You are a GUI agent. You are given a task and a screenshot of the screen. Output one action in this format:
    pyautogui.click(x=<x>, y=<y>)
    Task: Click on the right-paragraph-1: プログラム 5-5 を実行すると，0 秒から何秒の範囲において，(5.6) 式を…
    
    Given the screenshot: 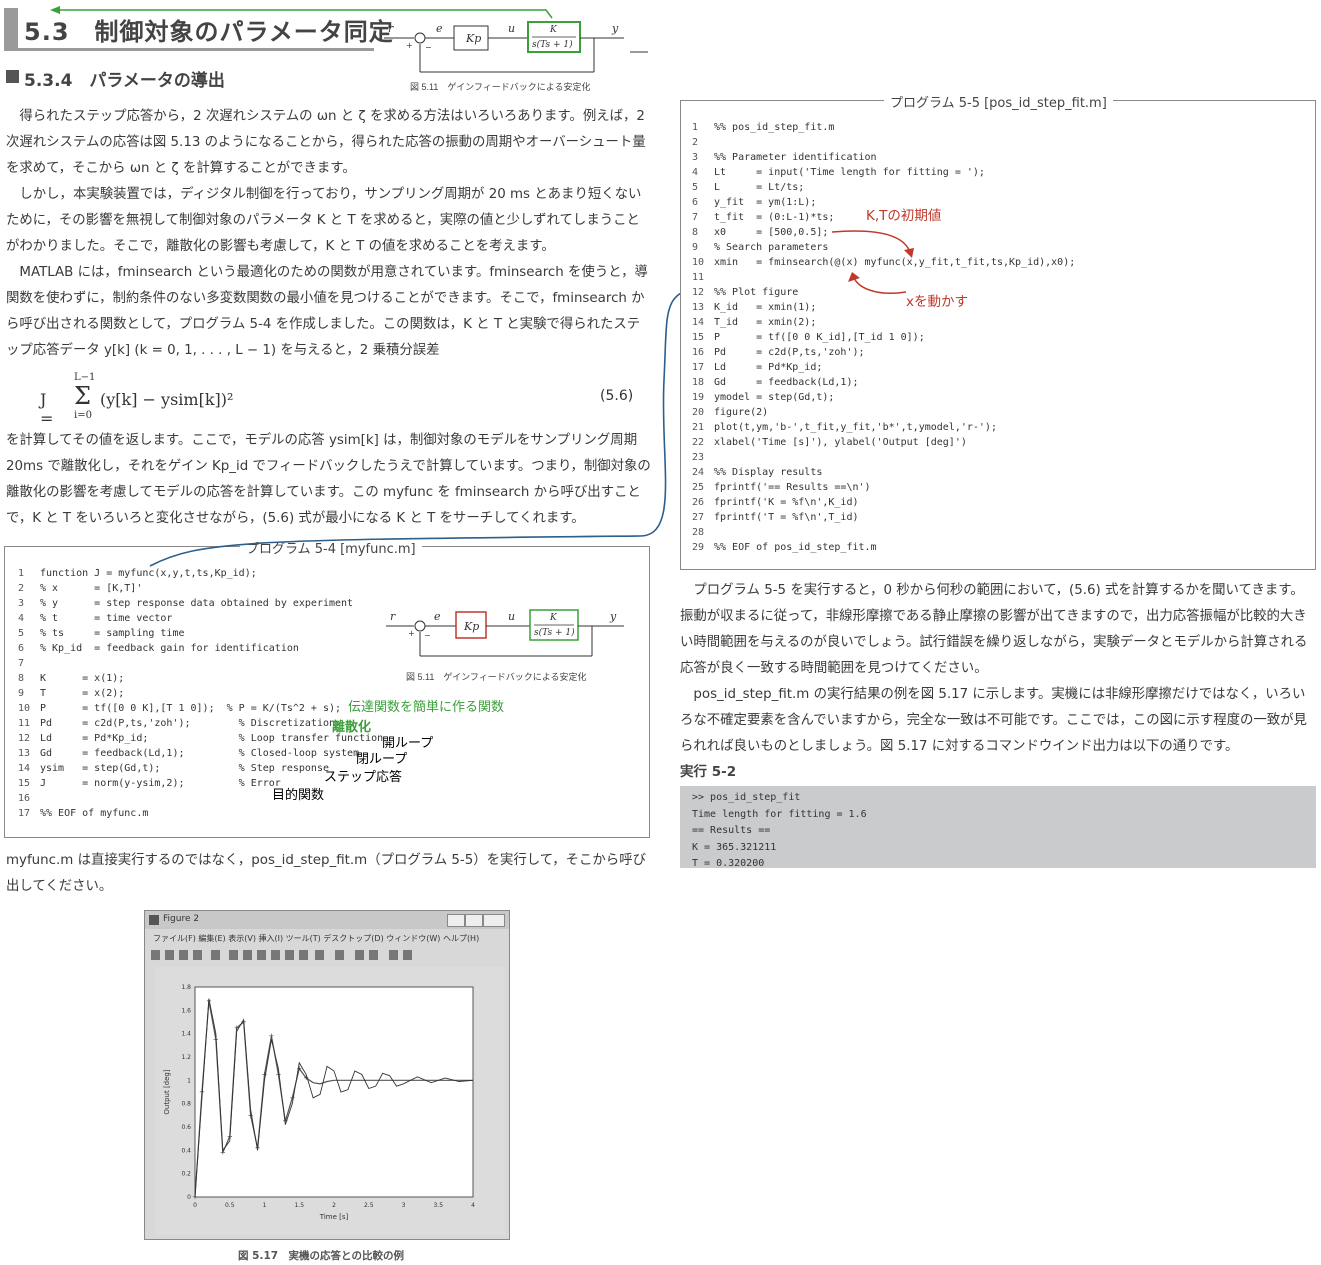 What is the action you would take?
    pyautogui.click(x=994, y=629)
    